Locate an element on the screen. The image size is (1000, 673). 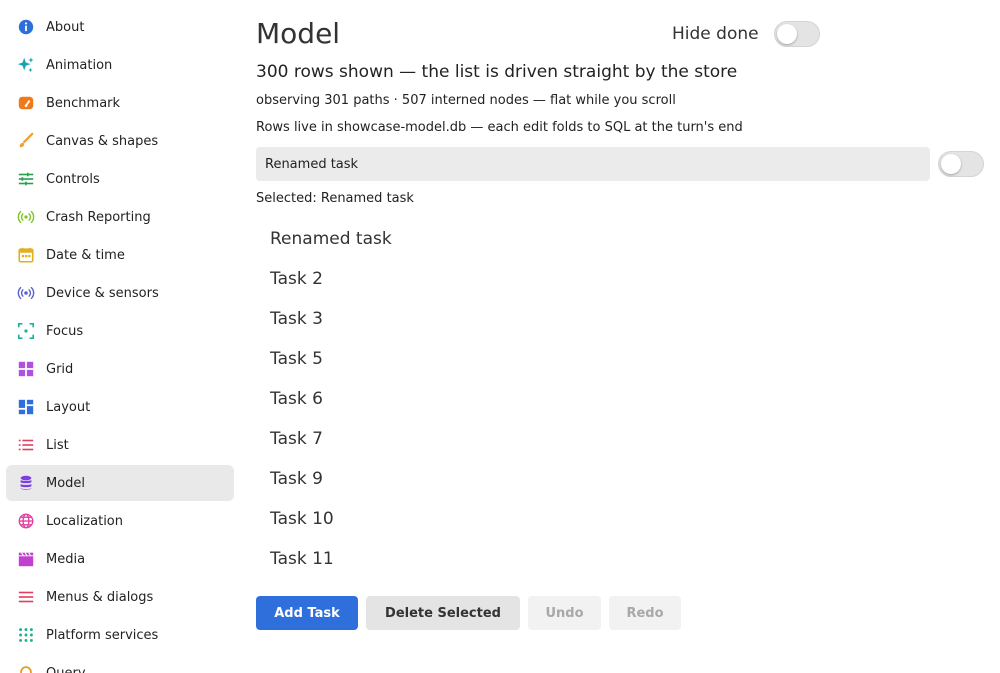
sidebar-item-label: Focus is located at coordinates (65, 331).